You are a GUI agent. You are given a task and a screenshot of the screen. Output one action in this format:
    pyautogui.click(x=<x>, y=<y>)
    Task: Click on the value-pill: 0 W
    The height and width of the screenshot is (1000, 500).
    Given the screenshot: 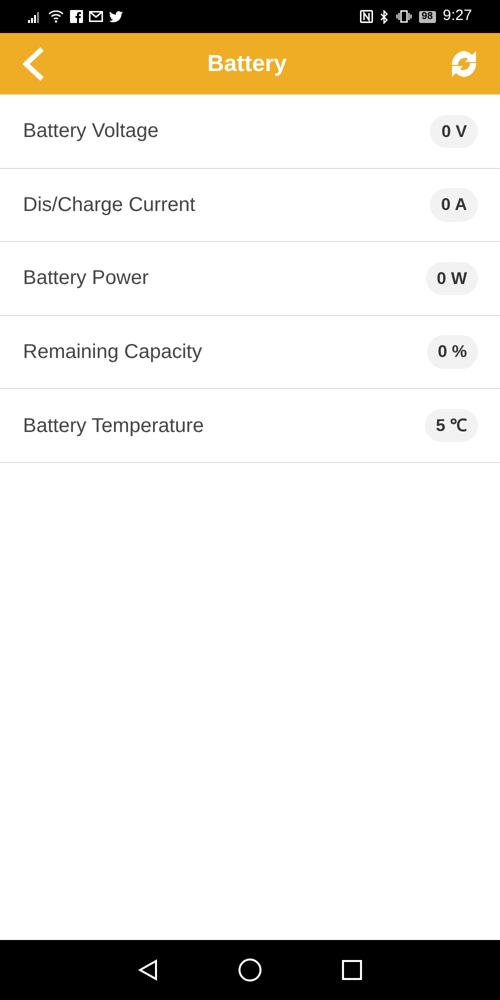 What is the action you would take?
    pyautogui.click(x=452, y=279)
    